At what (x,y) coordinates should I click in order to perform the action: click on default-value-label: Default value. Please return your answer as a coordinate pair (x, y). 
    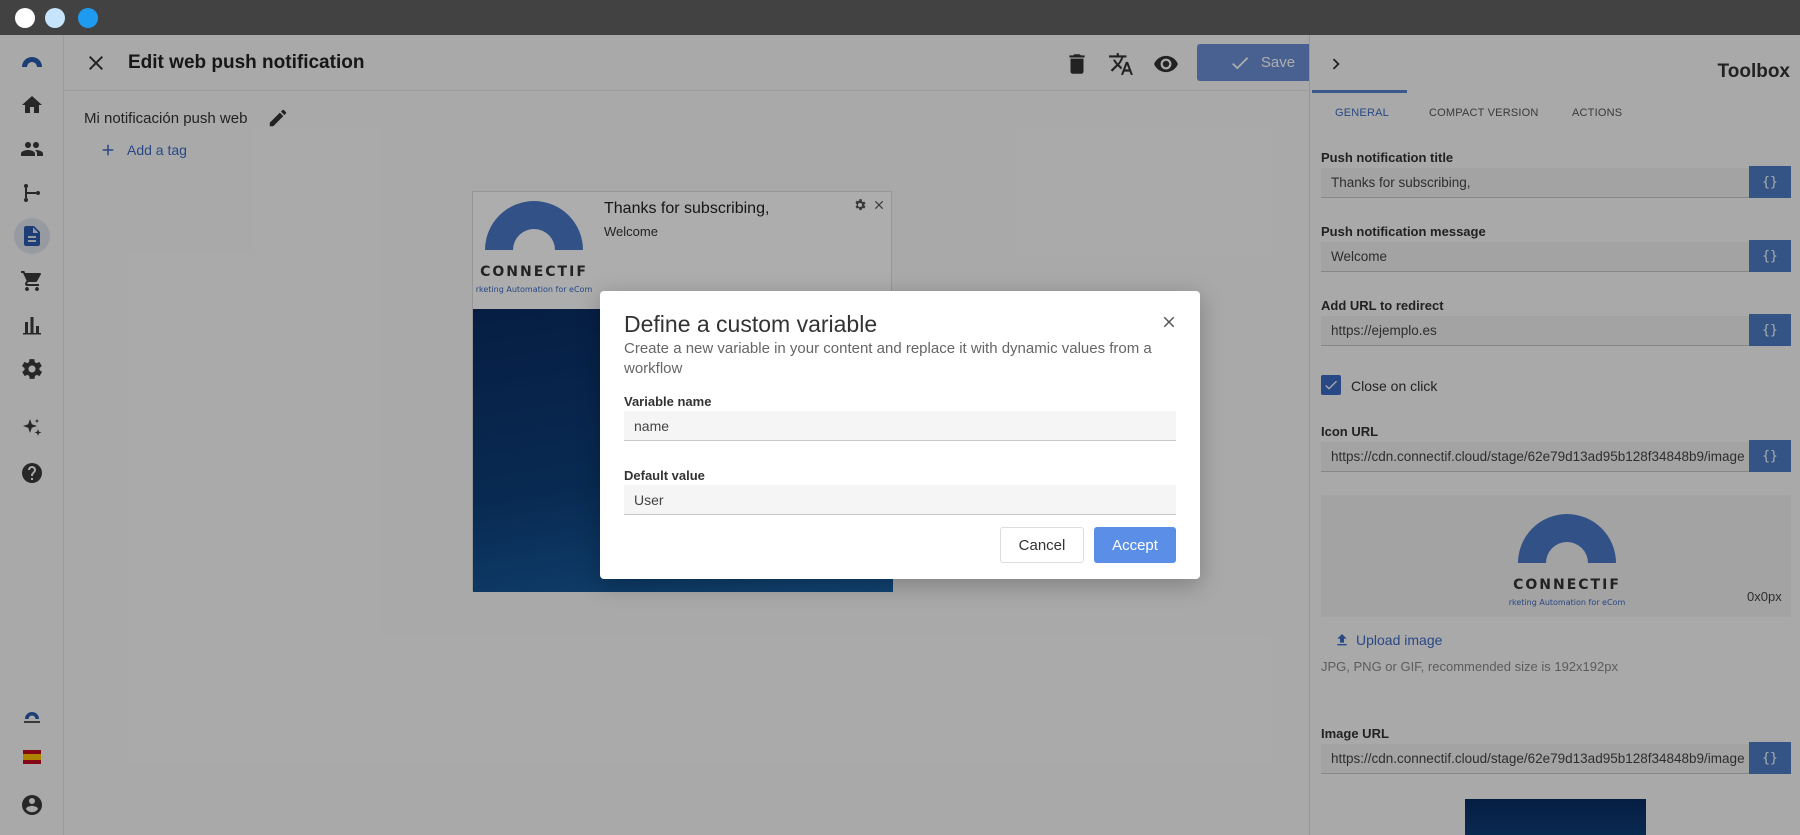
    Looking at the image, I should click on (664, 475).